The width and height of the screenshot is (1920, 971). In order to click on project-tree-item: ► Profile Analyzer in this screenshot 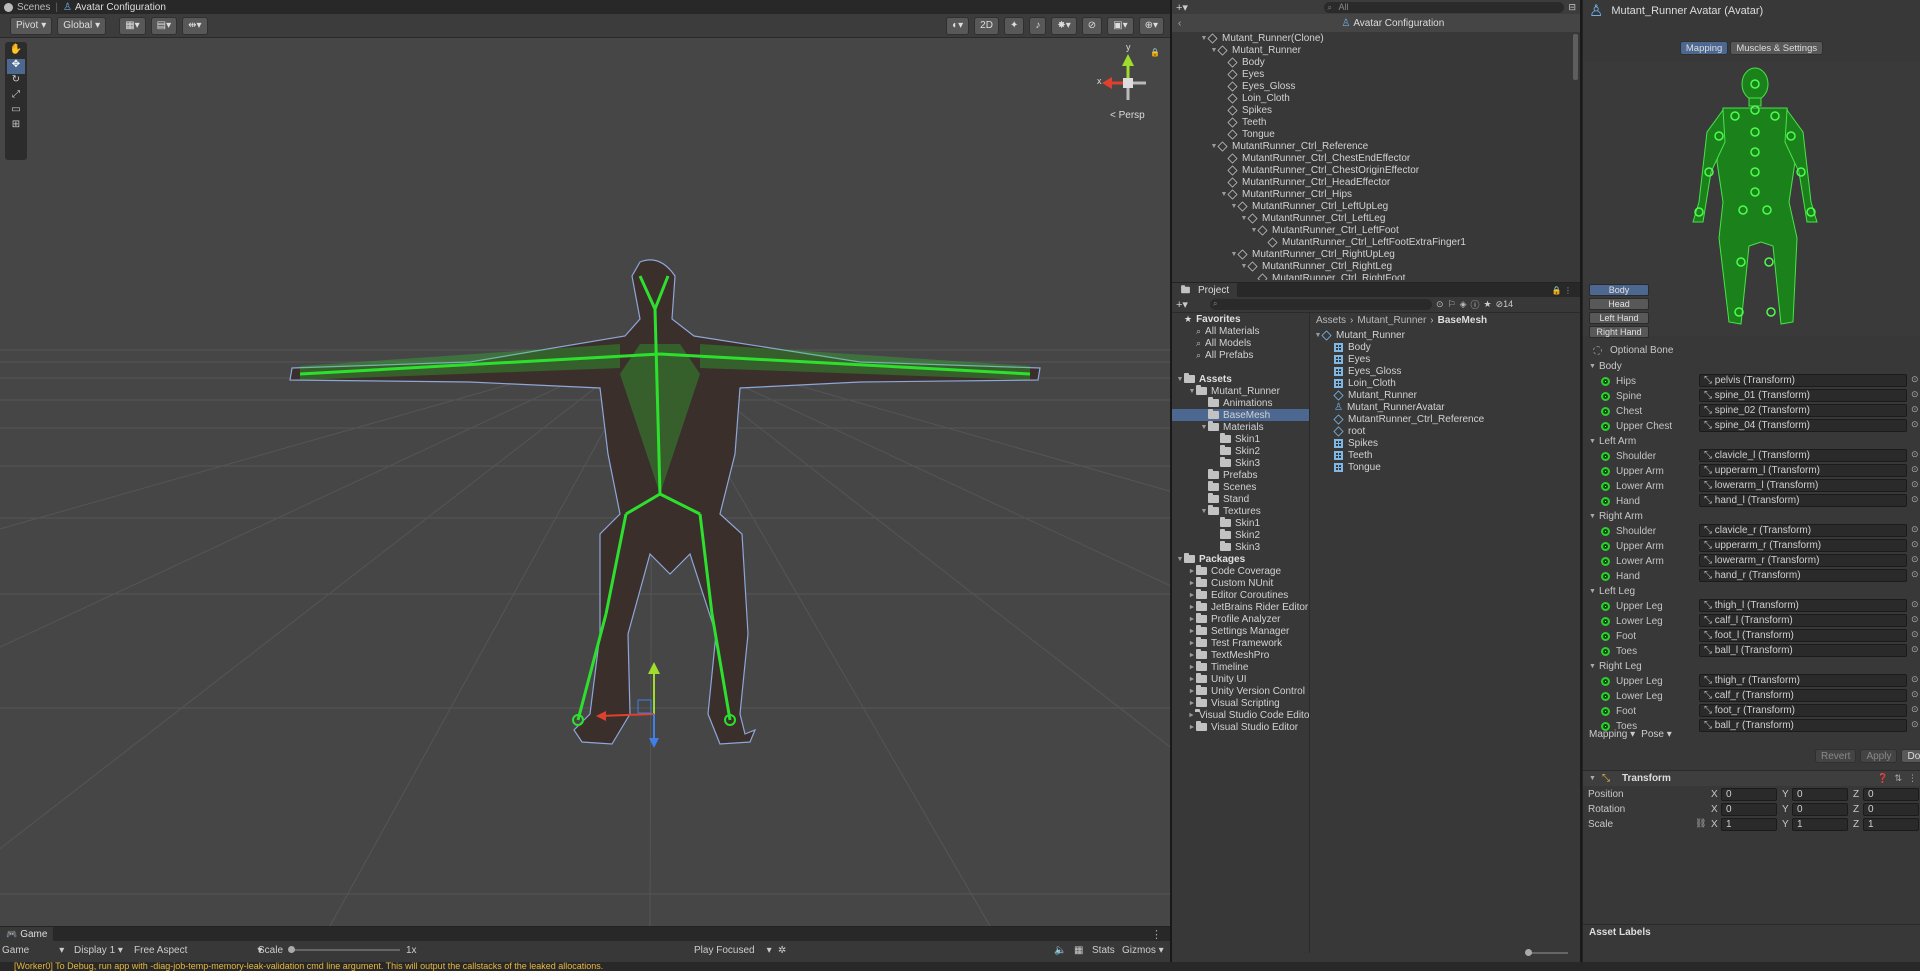, I will do `click(1240, 619)`.